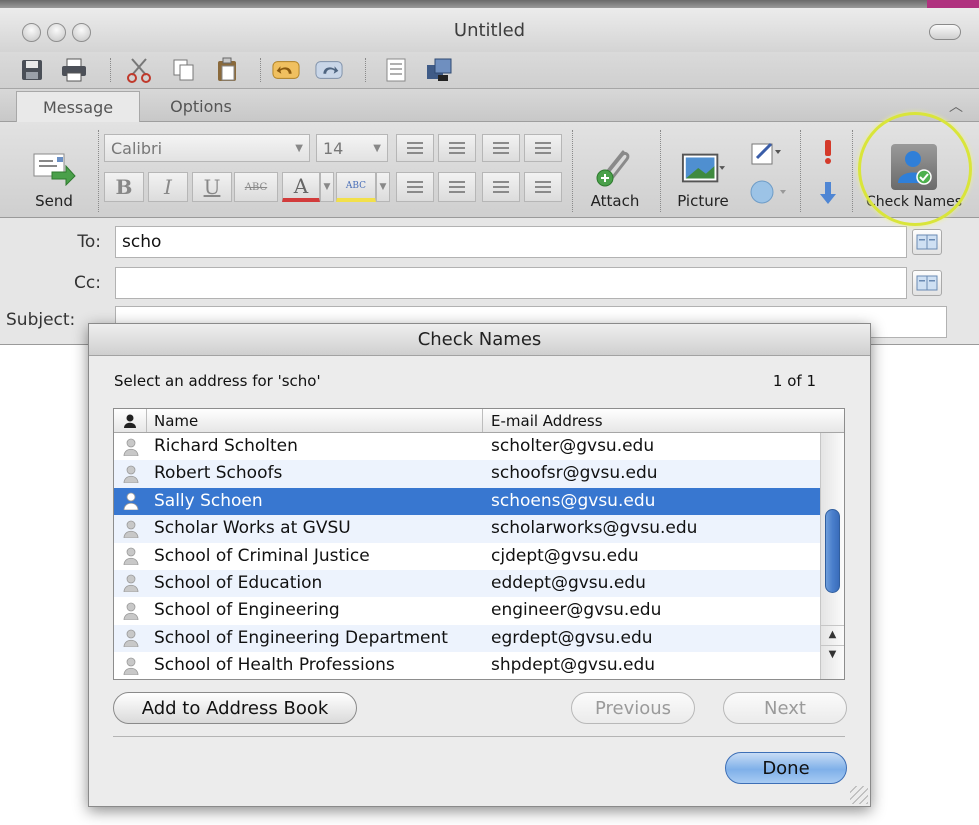  What do you see at coordinates (286, 70) in the screenshot?
I see `undo-icon` at bounding box center [286, 70].